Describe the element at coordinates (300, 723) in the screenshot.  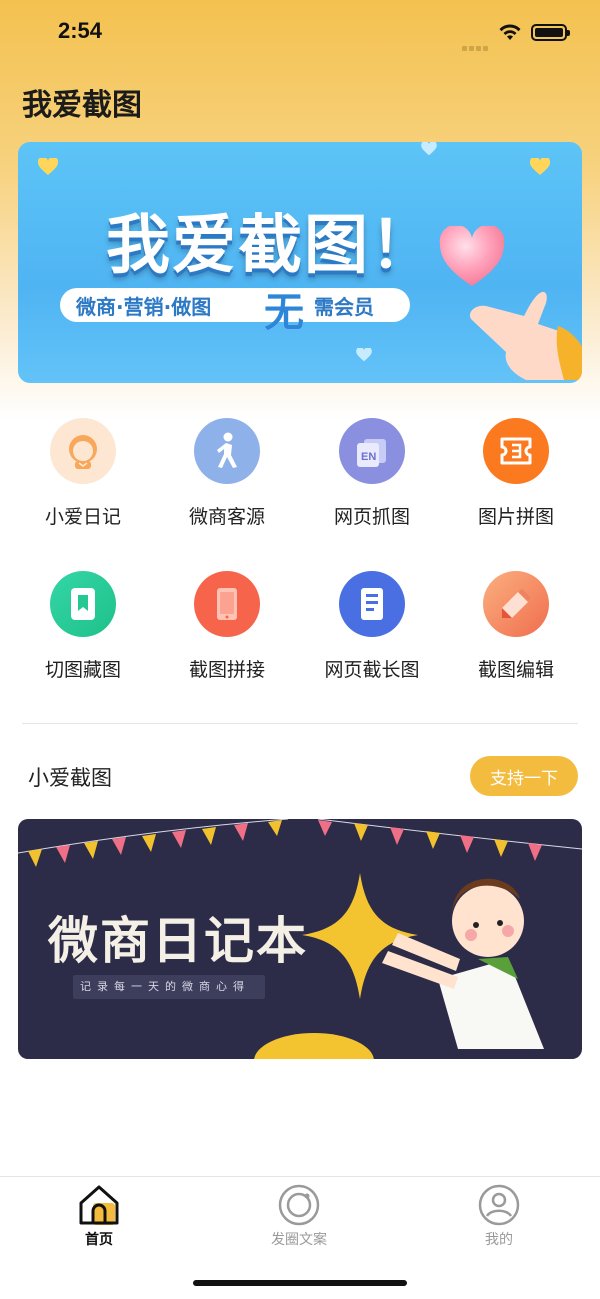
I see `section-divider` at that location.